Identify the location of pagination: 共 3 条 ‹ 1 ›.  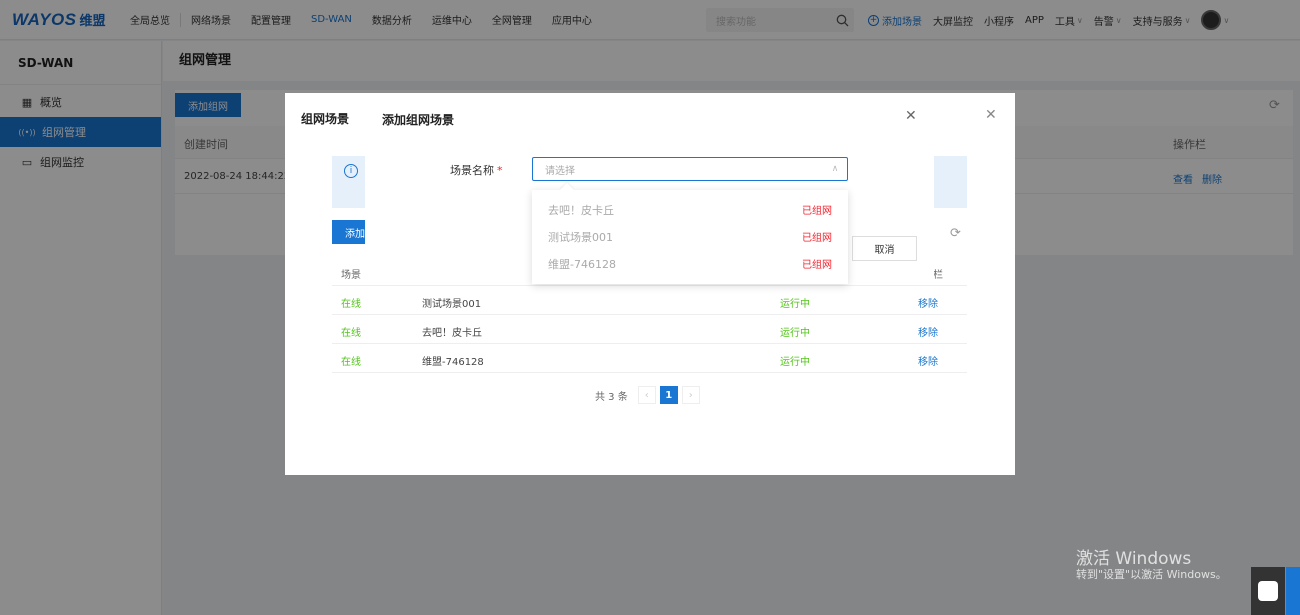
(649, 395).